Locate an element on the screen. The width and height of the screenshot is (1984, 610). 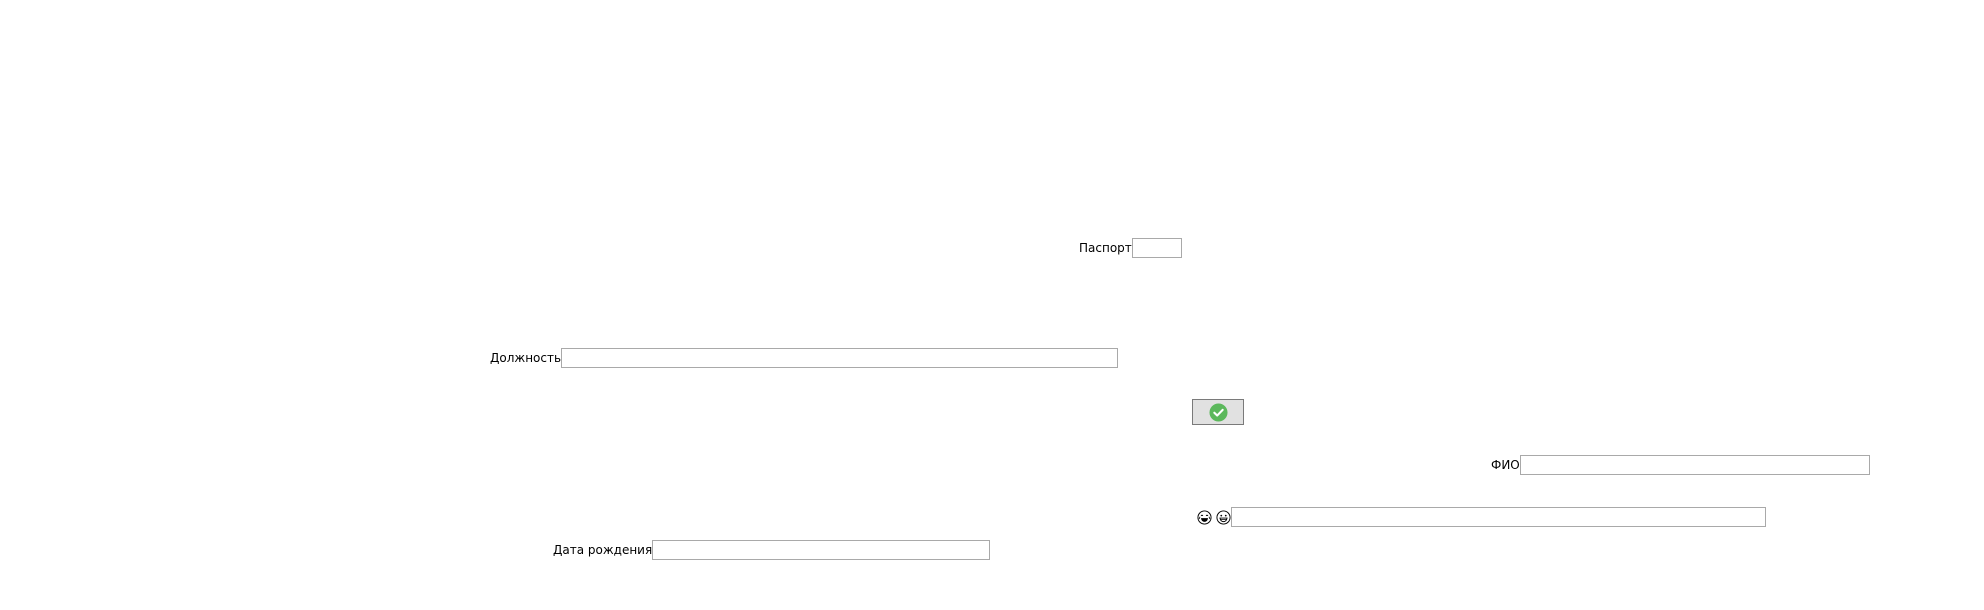
fio-input is located at coordinates (1694, 465).